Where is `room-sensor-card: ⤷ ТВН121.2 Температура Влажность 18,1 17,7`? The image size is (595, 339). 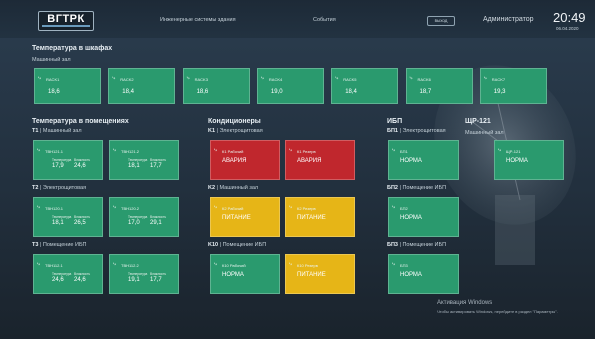 room-sensor-card: ⤷ ТВН121.2 Температура Влажность 18,1 17,7 is located at coordinates (144, 160).